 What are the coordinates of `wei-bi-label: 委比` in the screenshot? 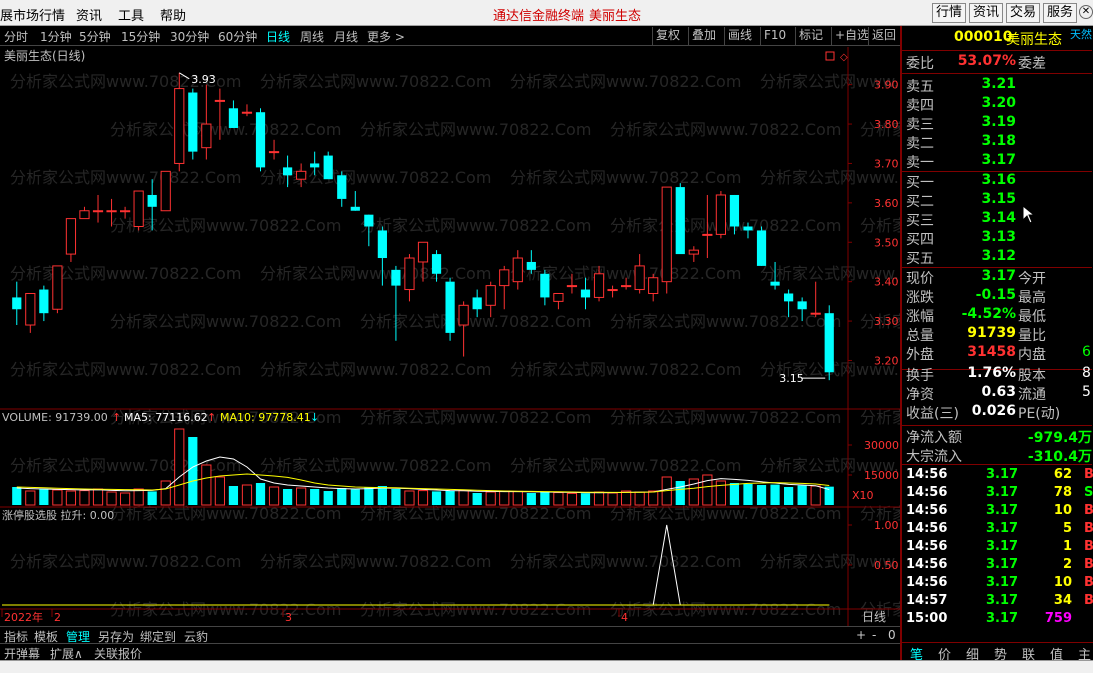 It's located at (920, 64).